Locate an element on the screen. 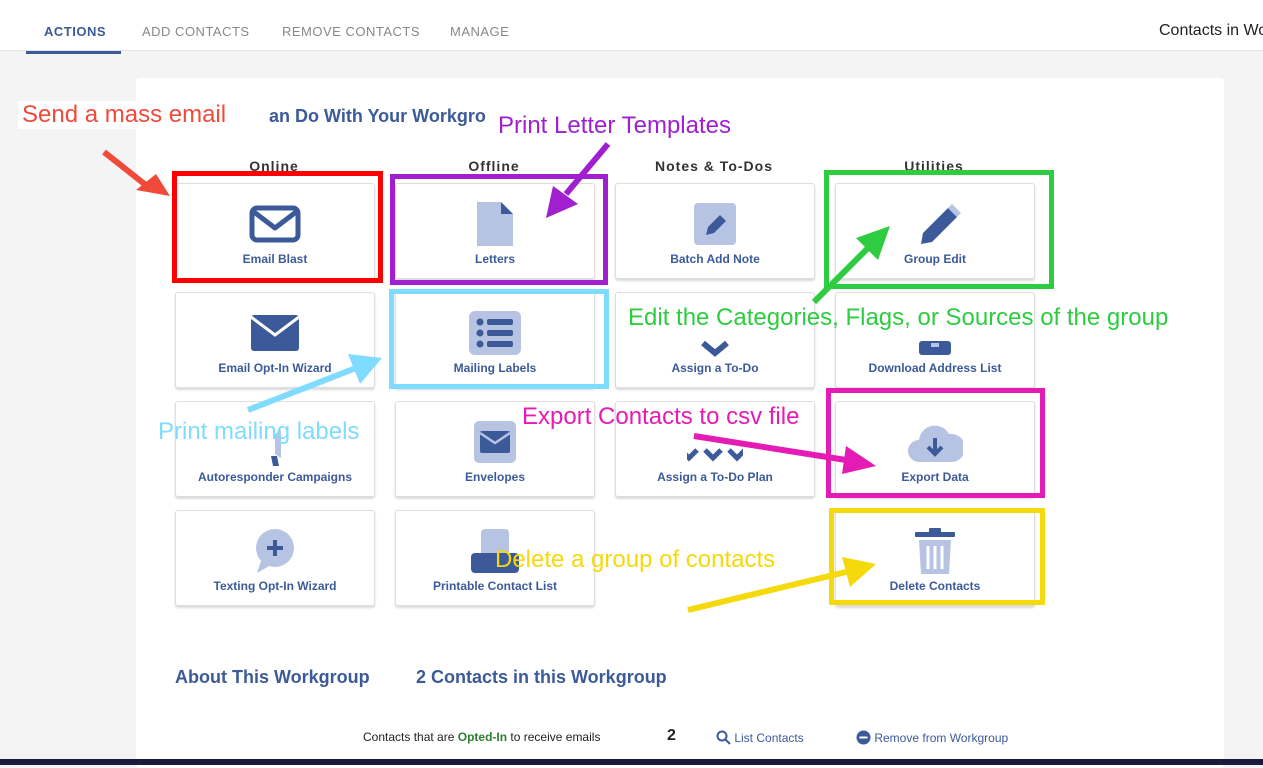 This screenshot has height=768, width=1263. annotation-delete-group: Delete a group of contacts is located at coordinates (635, 559).